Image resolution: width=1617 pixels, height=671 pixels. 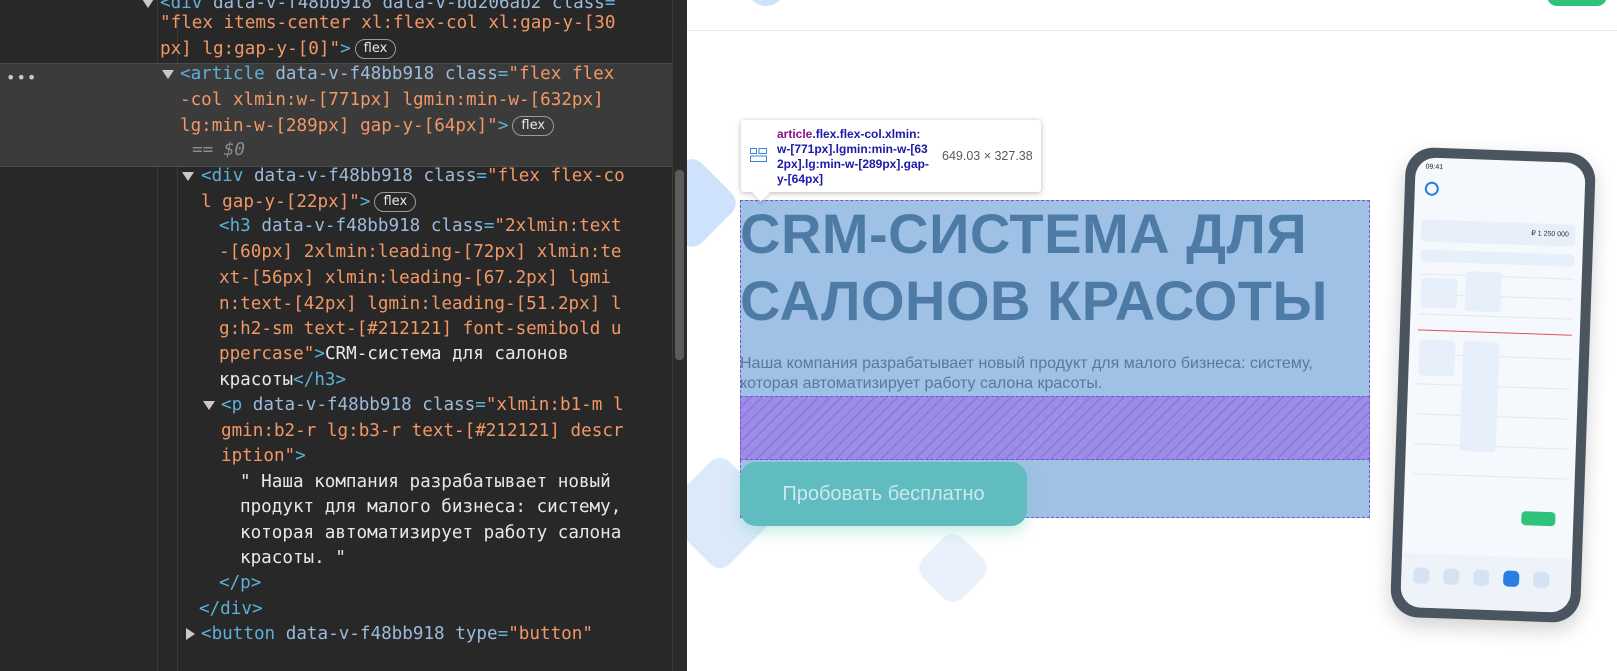 What do you see at coordinates (554, 405) in the screenshot?
I see `dom-token: "xlmin:b1-m l` at bounding box center [554, 405].